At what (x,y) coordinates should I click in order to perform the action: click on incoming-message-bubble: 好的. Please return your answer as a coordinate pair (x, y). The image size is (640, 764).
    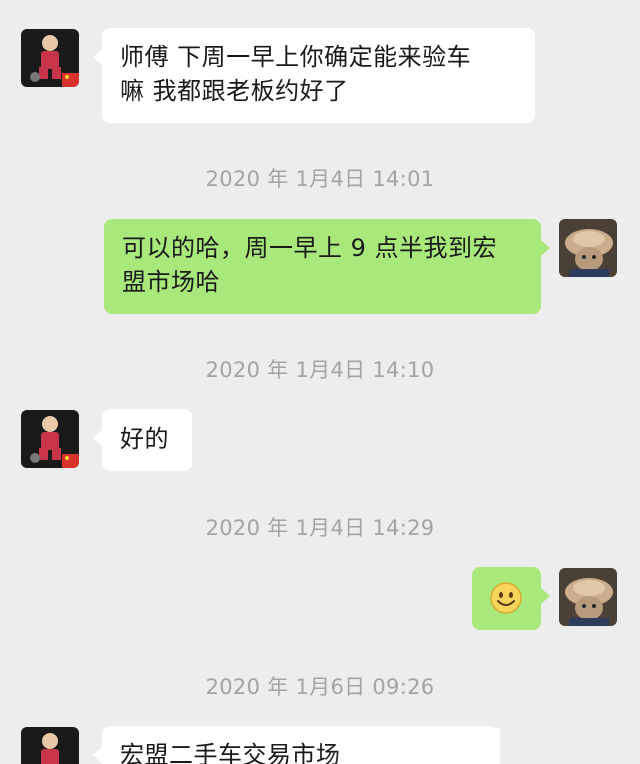
    Looking at the image, I should click on (142, 440).